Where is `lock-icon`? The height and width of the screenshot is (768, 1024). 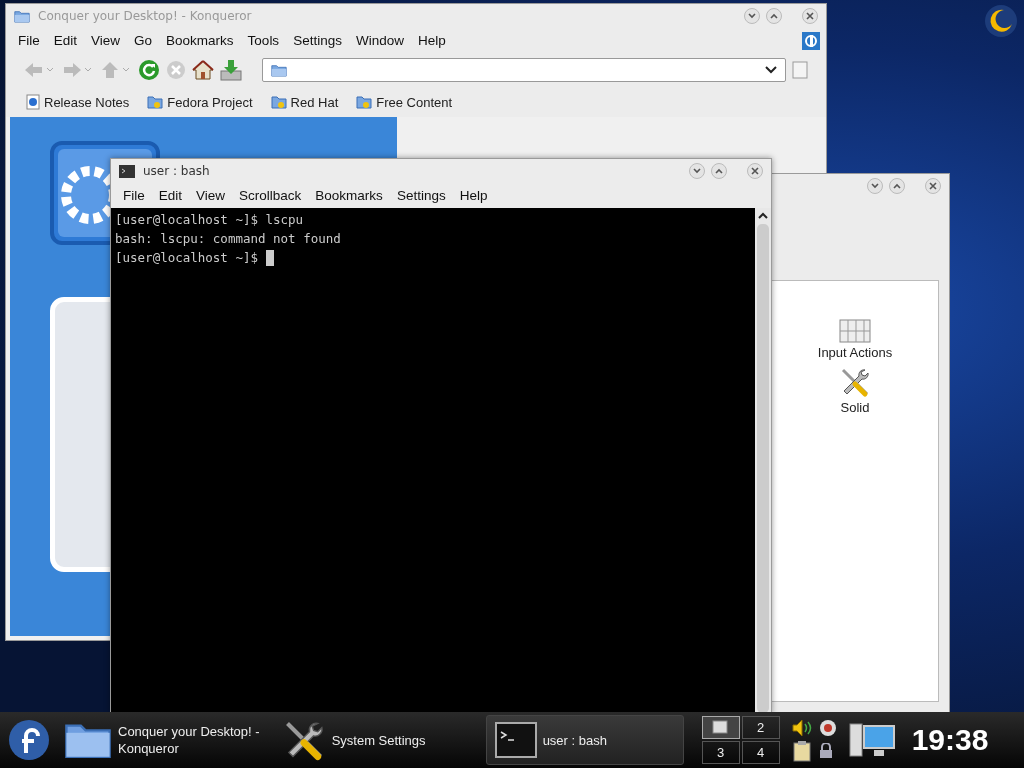
lock-icon is located at coordinates (825, 751).